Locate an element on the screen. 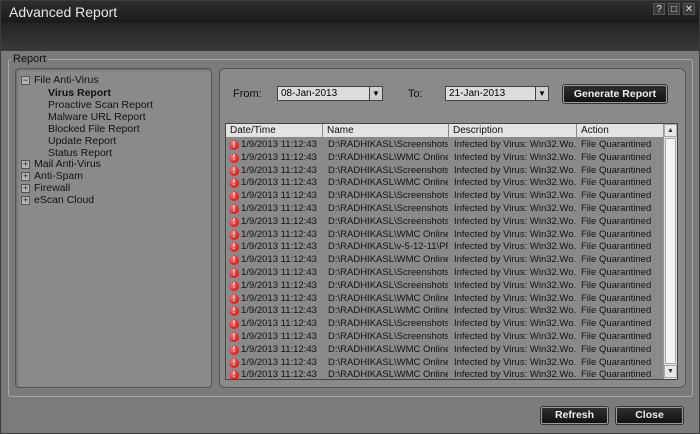 This screenshot has height=434, width=700. from-label: From: is located at coordinates (247, 94).